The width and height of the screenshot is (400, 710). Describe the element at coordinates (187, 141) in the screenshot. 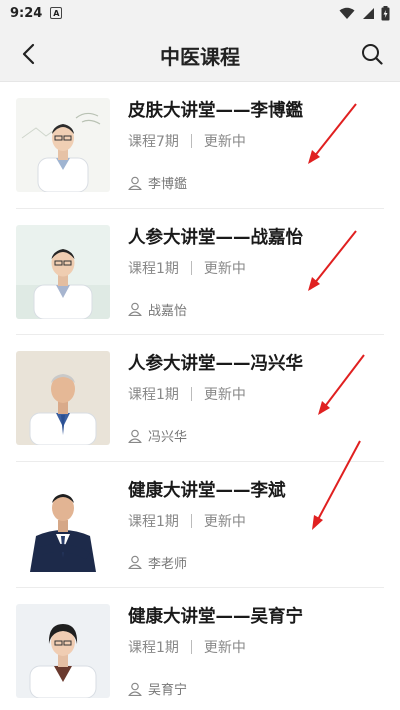

I see `course-meta: 课程7期 更新中` at that location.